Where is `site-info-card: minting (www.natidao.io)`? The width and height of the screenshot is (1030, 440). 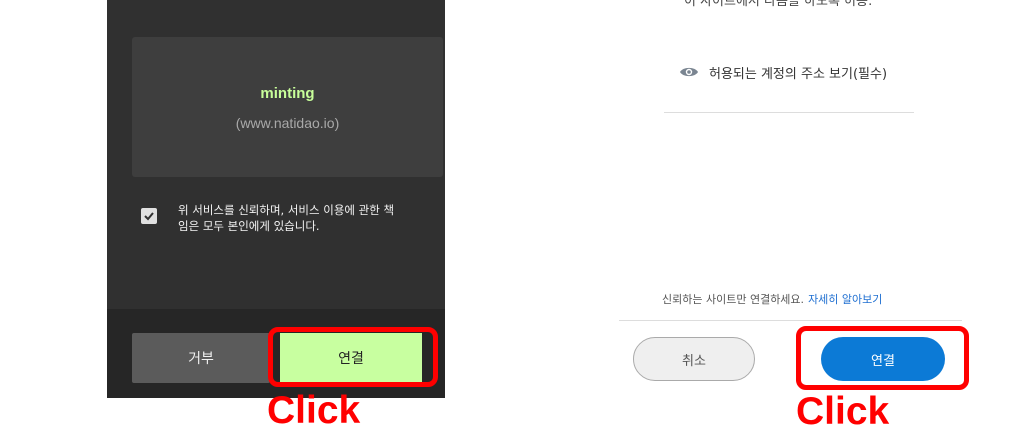 site-info-card: minting (www.natidao.io) is located at coordinates (287, 107).